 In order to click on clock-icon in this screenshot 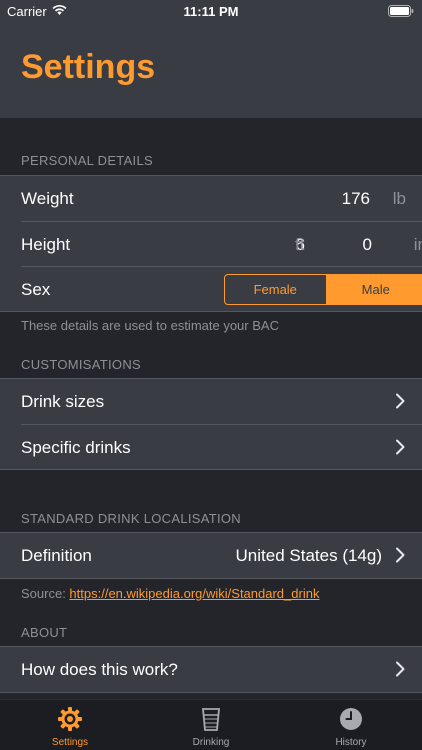, I will do `click(351, 719)`.